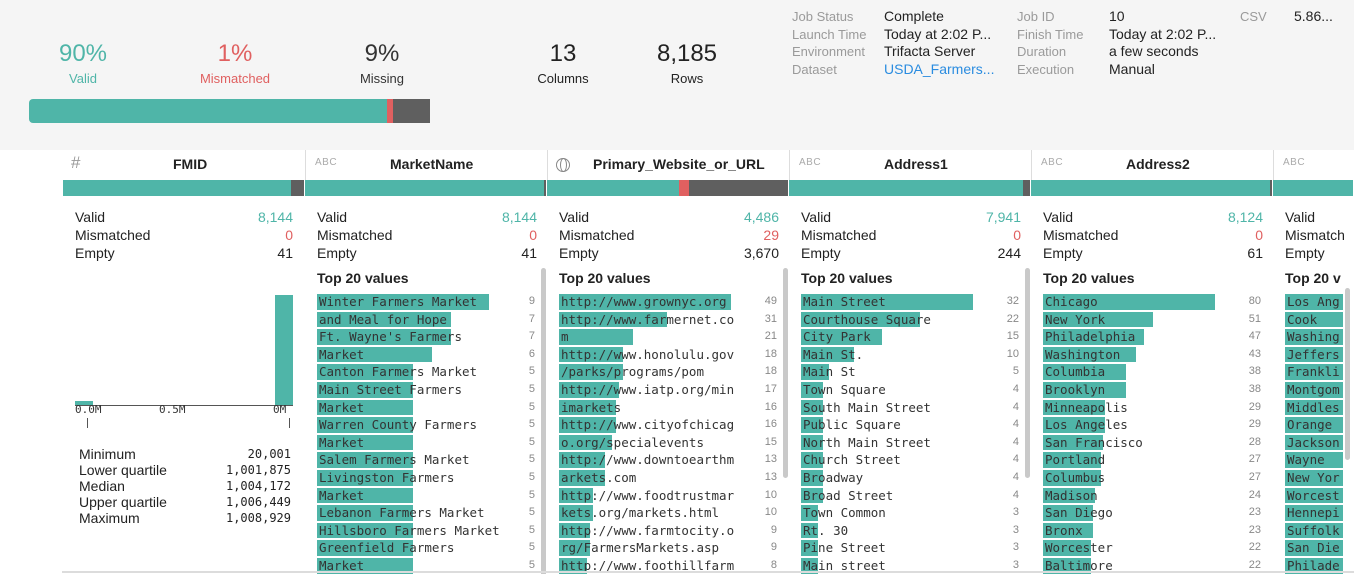 This screenshot has width=1354, height=574. What do you see at coordinates (426, 337) in the screenshot?
I see `top-value-row: Ft. Wayne's Farmers 7` at bounding box center [426, 337].